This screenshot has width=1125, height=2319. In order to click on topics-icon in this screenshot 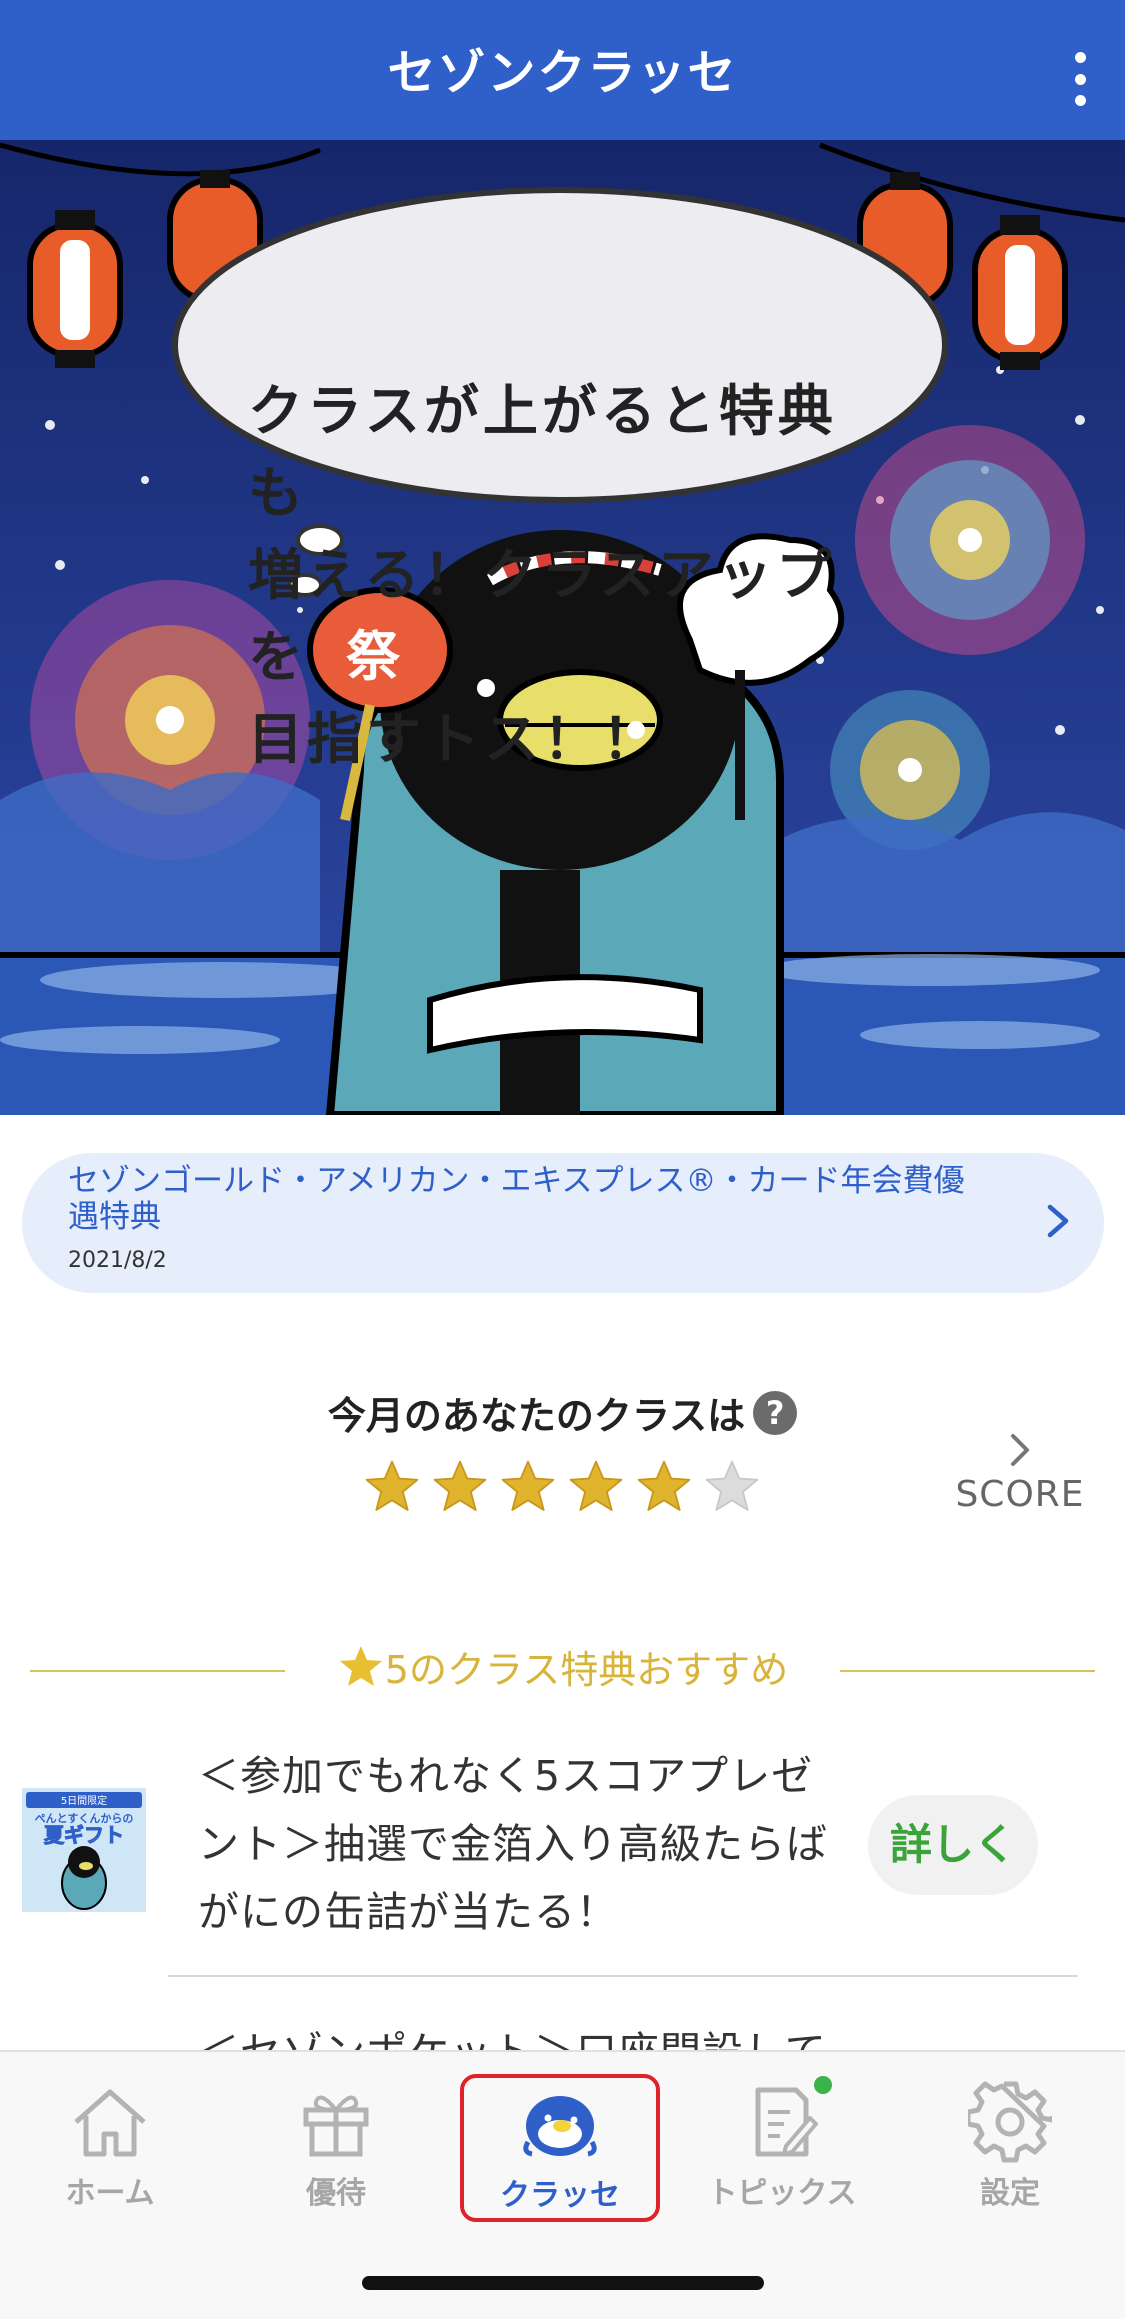, I will do `click(786, 2122)`.